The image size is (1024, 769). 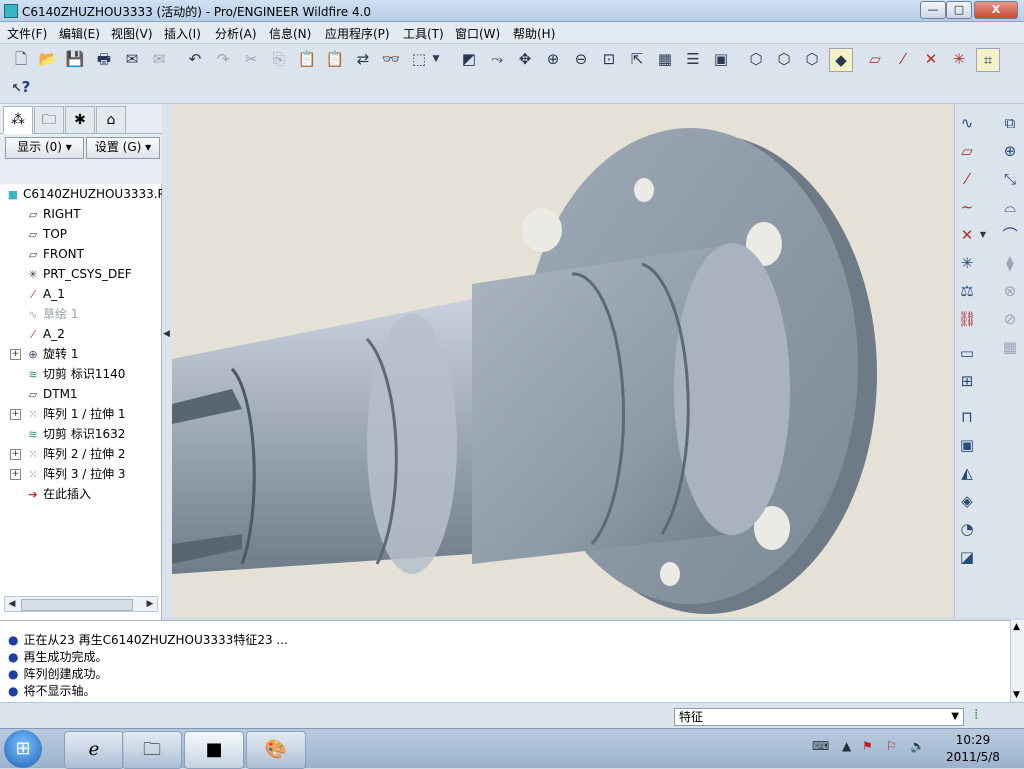 What do you see at coordinates (967, 291) in the screenshot?
I see `analysis-tool-icon: ⚖` at bounding box center [967, 291].